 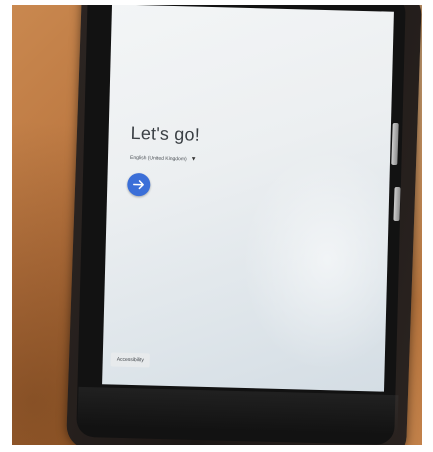 I want to click on language-selector: English (United Kingdom) ▼, so click(x=163, y=159).